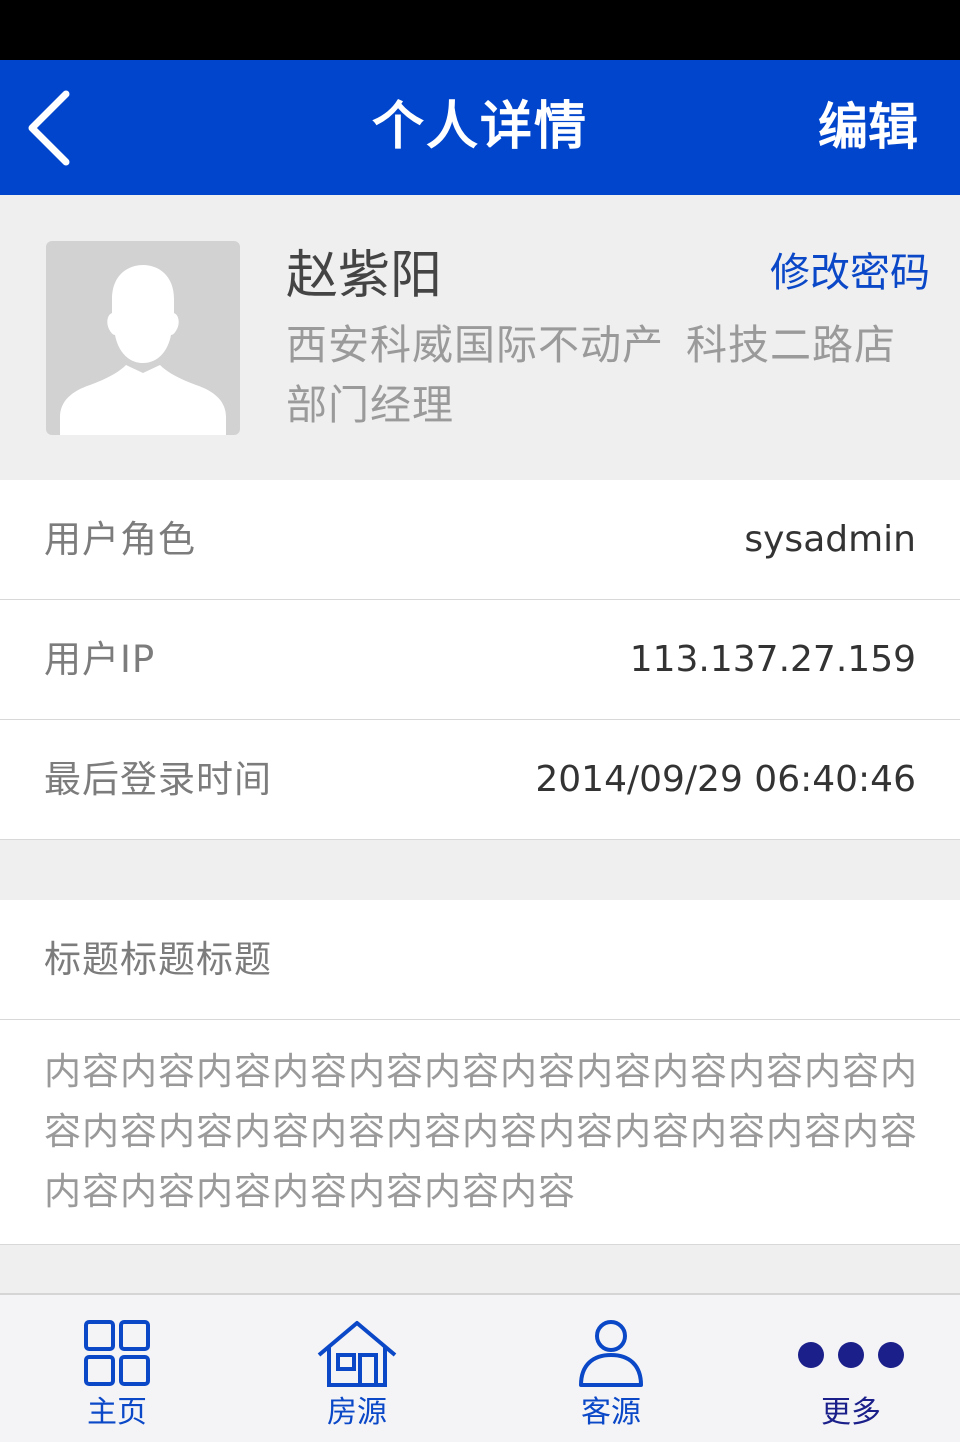 This screenshot has height=1442, width=960. I want to click on tab-bar: 主页 房源 客源 更多, so click(480, 1367).